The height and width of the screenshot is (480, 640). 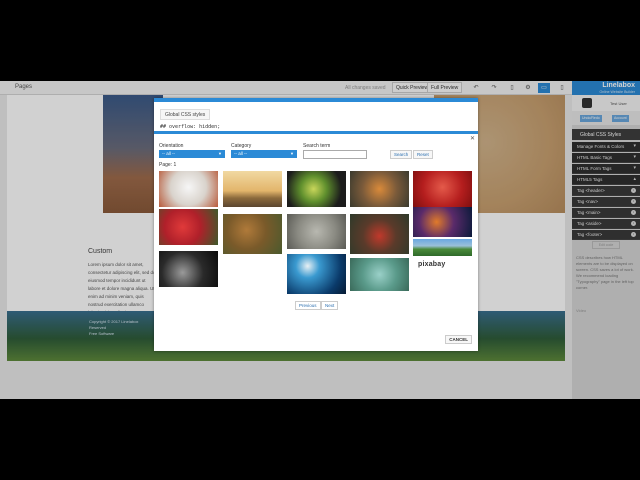 What do you see at coordinates (442, 222) in the screenshot?
I see `image-thumb-nebula` at bounding box center [442, 222].